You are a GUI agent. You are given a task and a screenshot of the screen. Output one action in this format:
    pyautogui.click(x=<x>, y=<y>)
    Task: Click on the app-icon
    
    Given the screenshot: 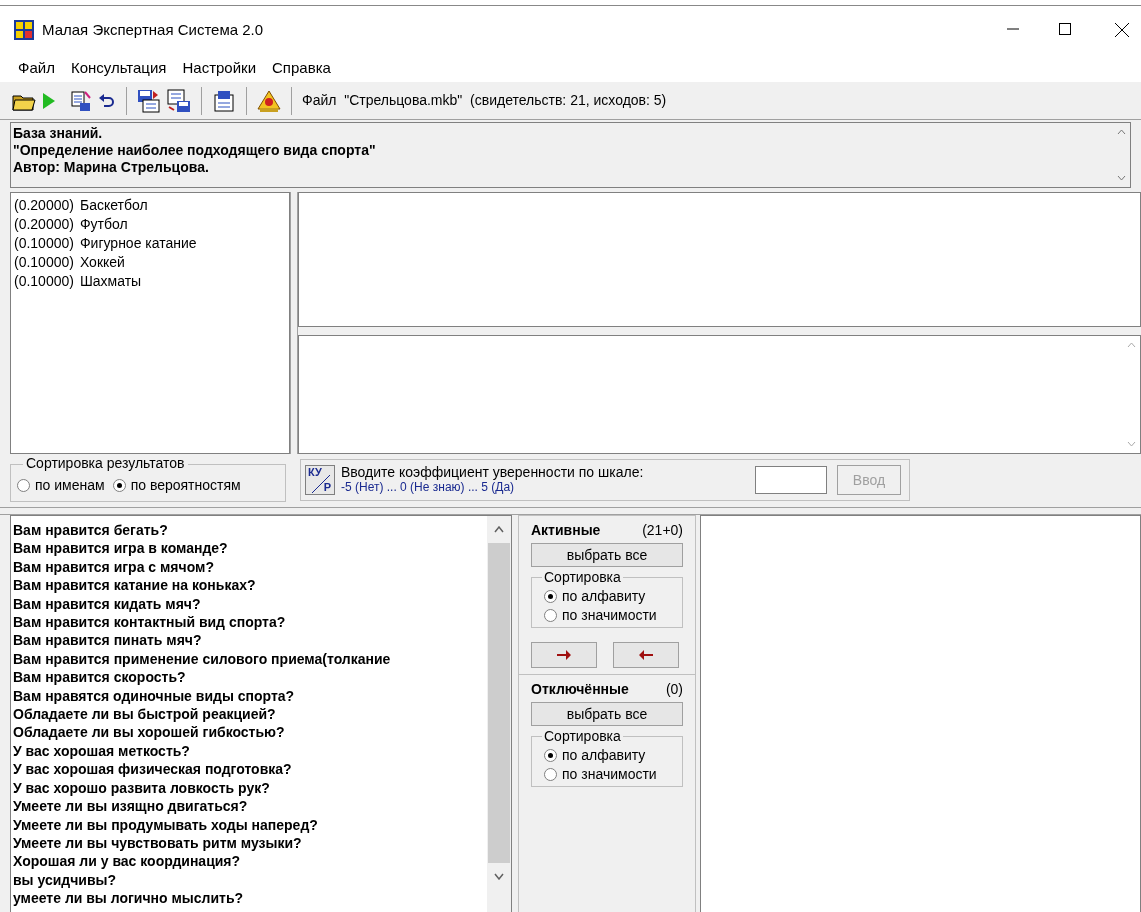 What is the action you would take?
    pyautogui.click(x=24, y=30)
    